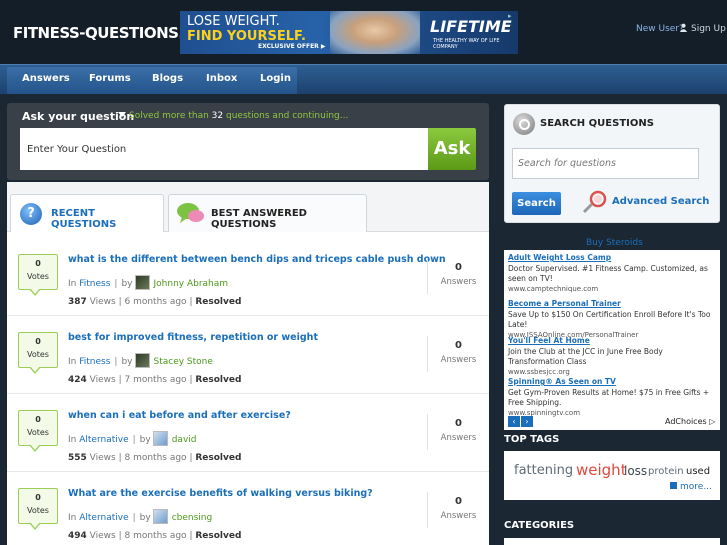 This screenshot has height=545, width=727. What do you see at coordinates (666, 471) in the screenshot?
I see `tag-link: protein` at bounding box center [666, 471].